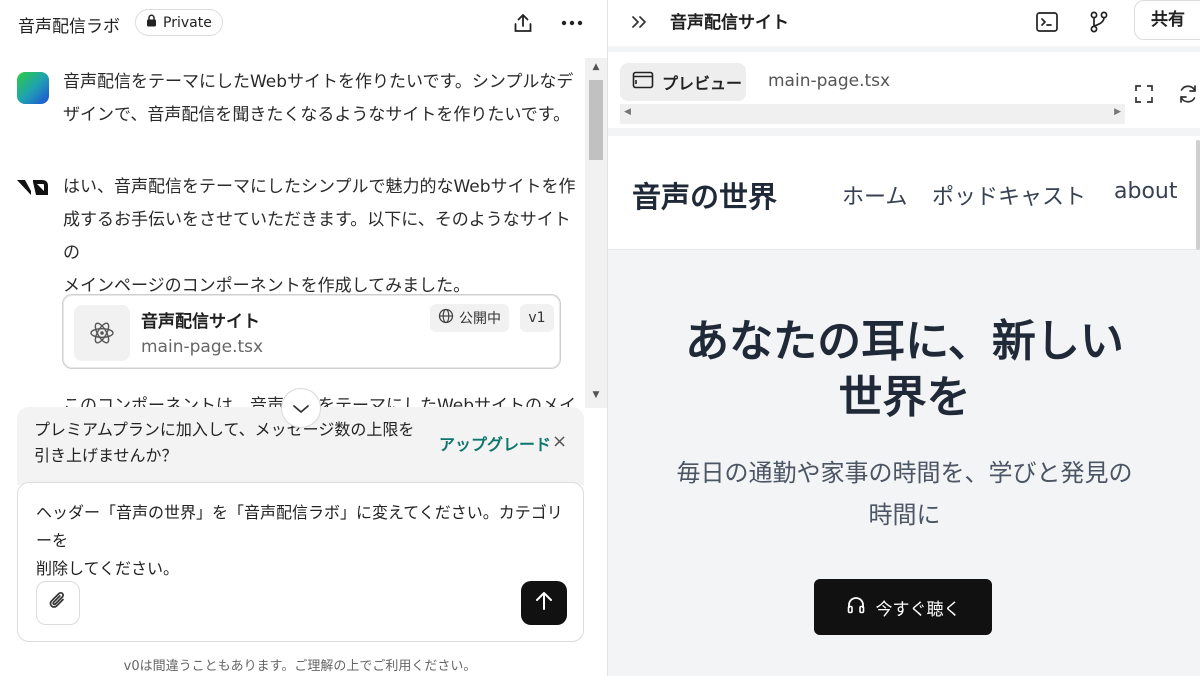 The height and width of the screenshot is (676, 1200). I want to click on chat-scrollbar-thumb, so click(596, 120).